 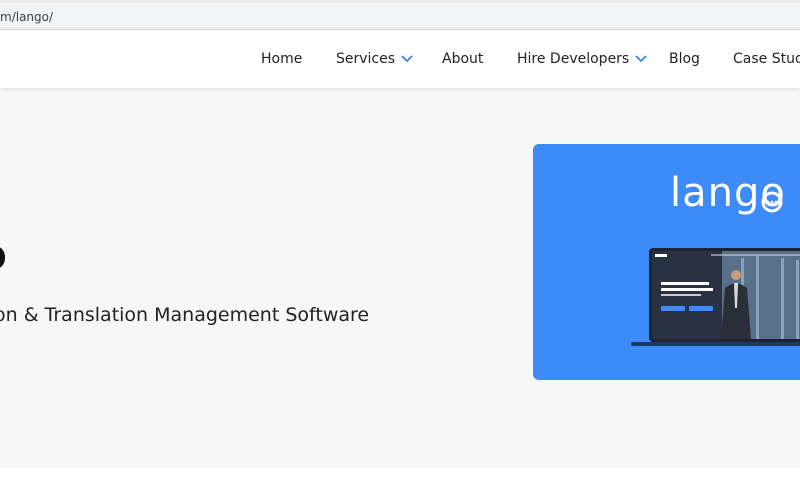 What do you see at coordinates (366, 59) in the screenshot?
I see `nav-item-label: Services` at bounding box center [366, 59].